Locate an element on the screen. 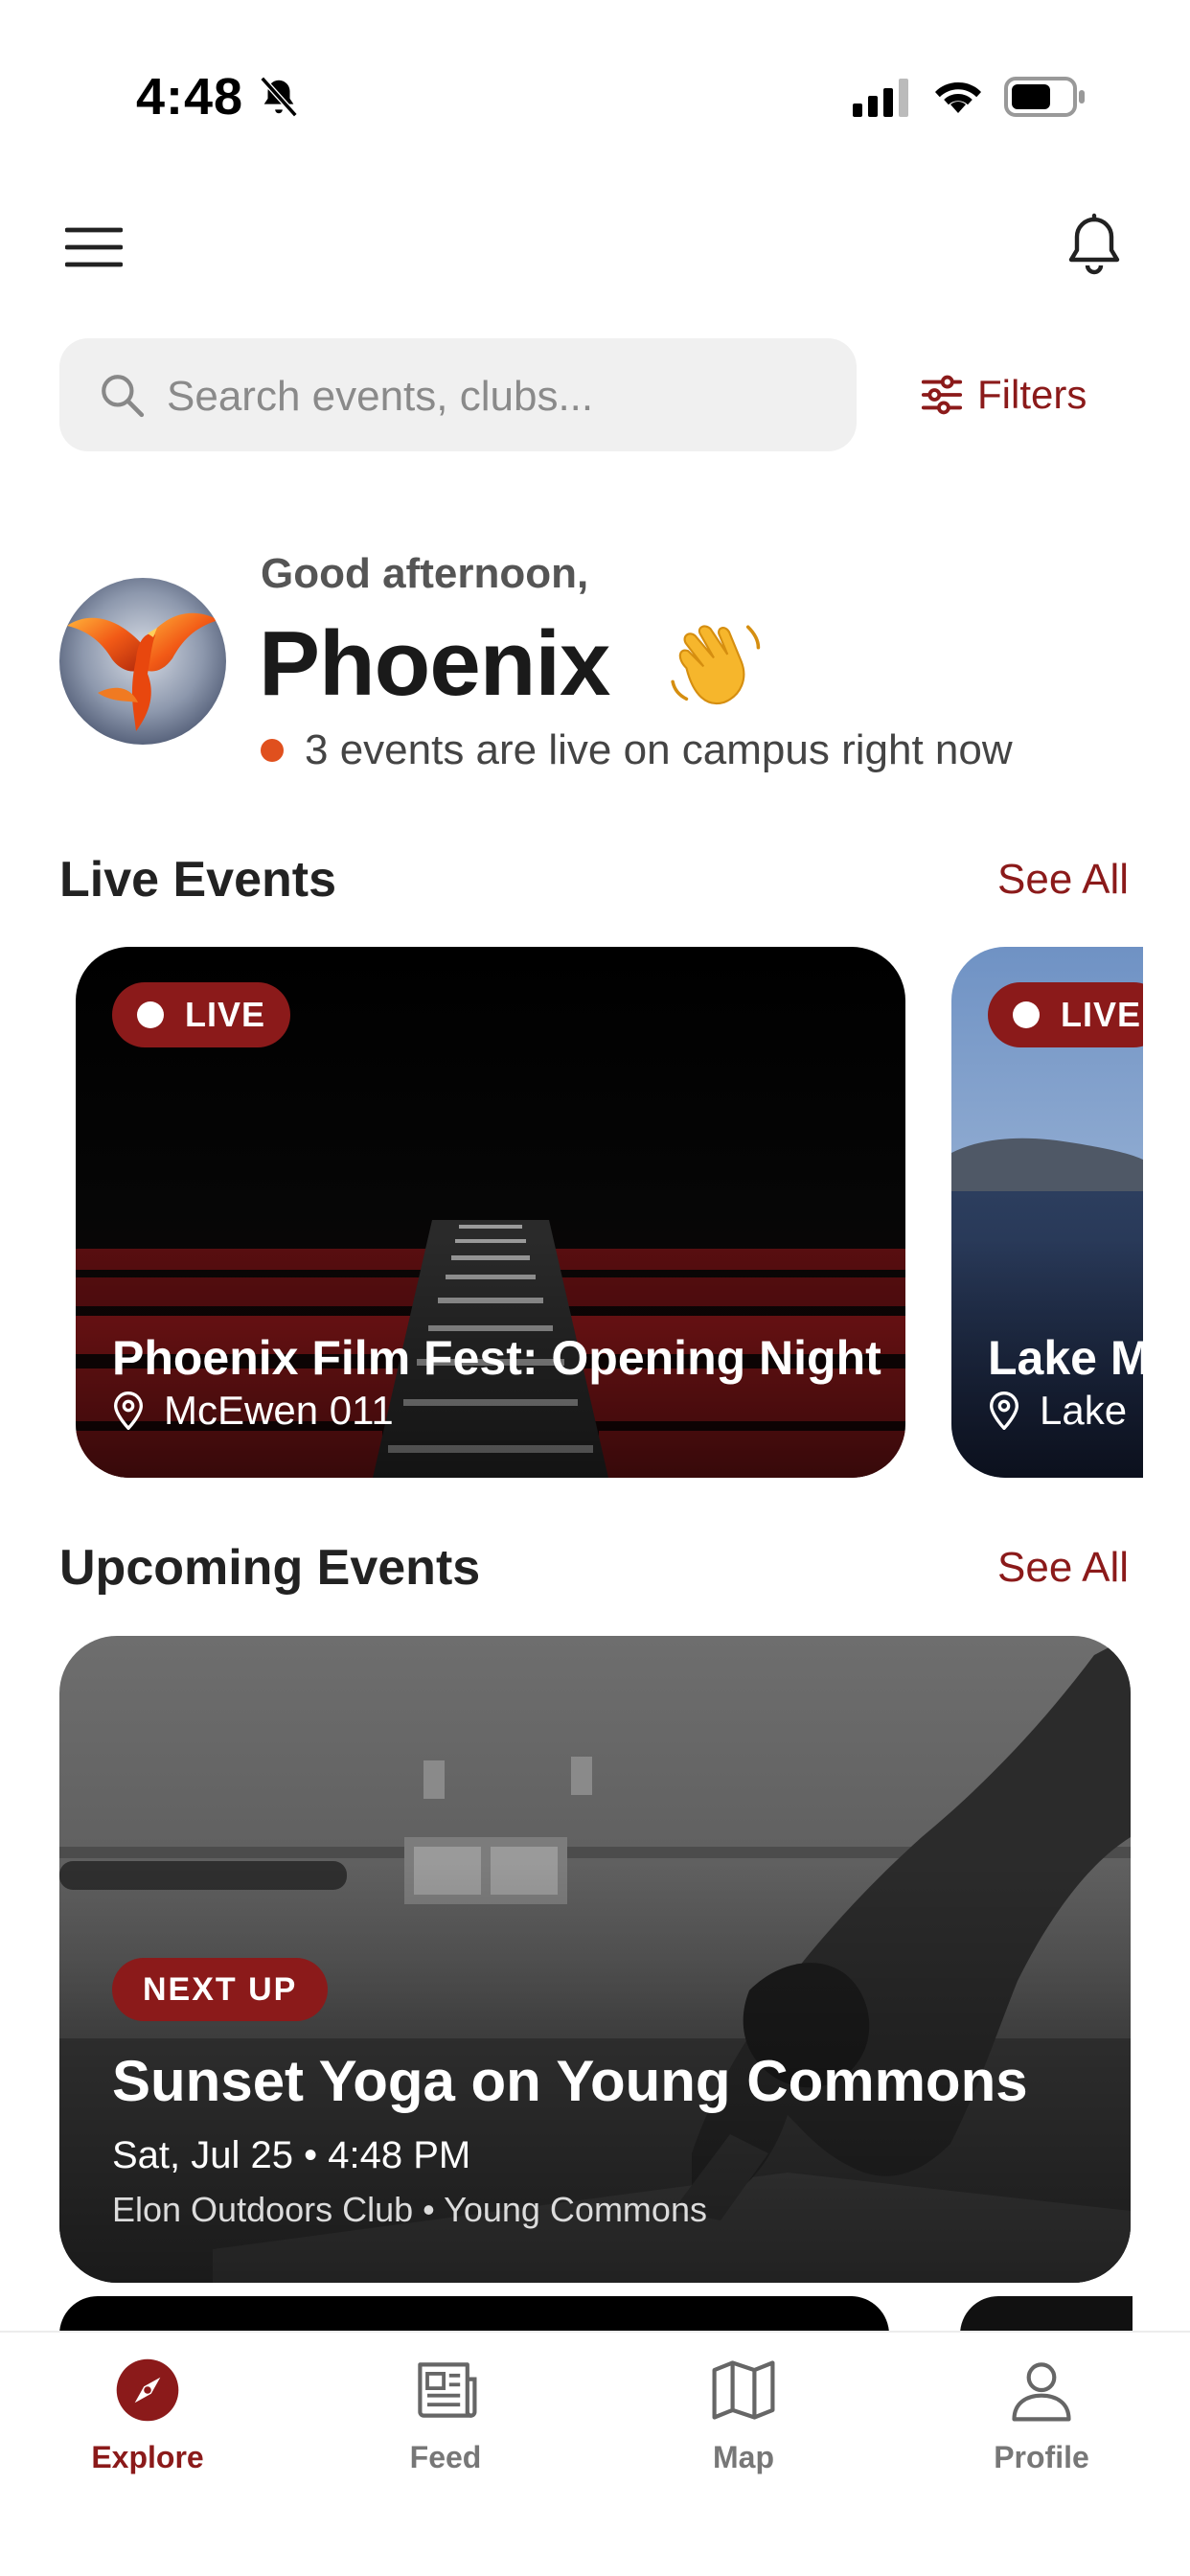  live-event-location-text: Lake is located at coordinates (1084, 1410).